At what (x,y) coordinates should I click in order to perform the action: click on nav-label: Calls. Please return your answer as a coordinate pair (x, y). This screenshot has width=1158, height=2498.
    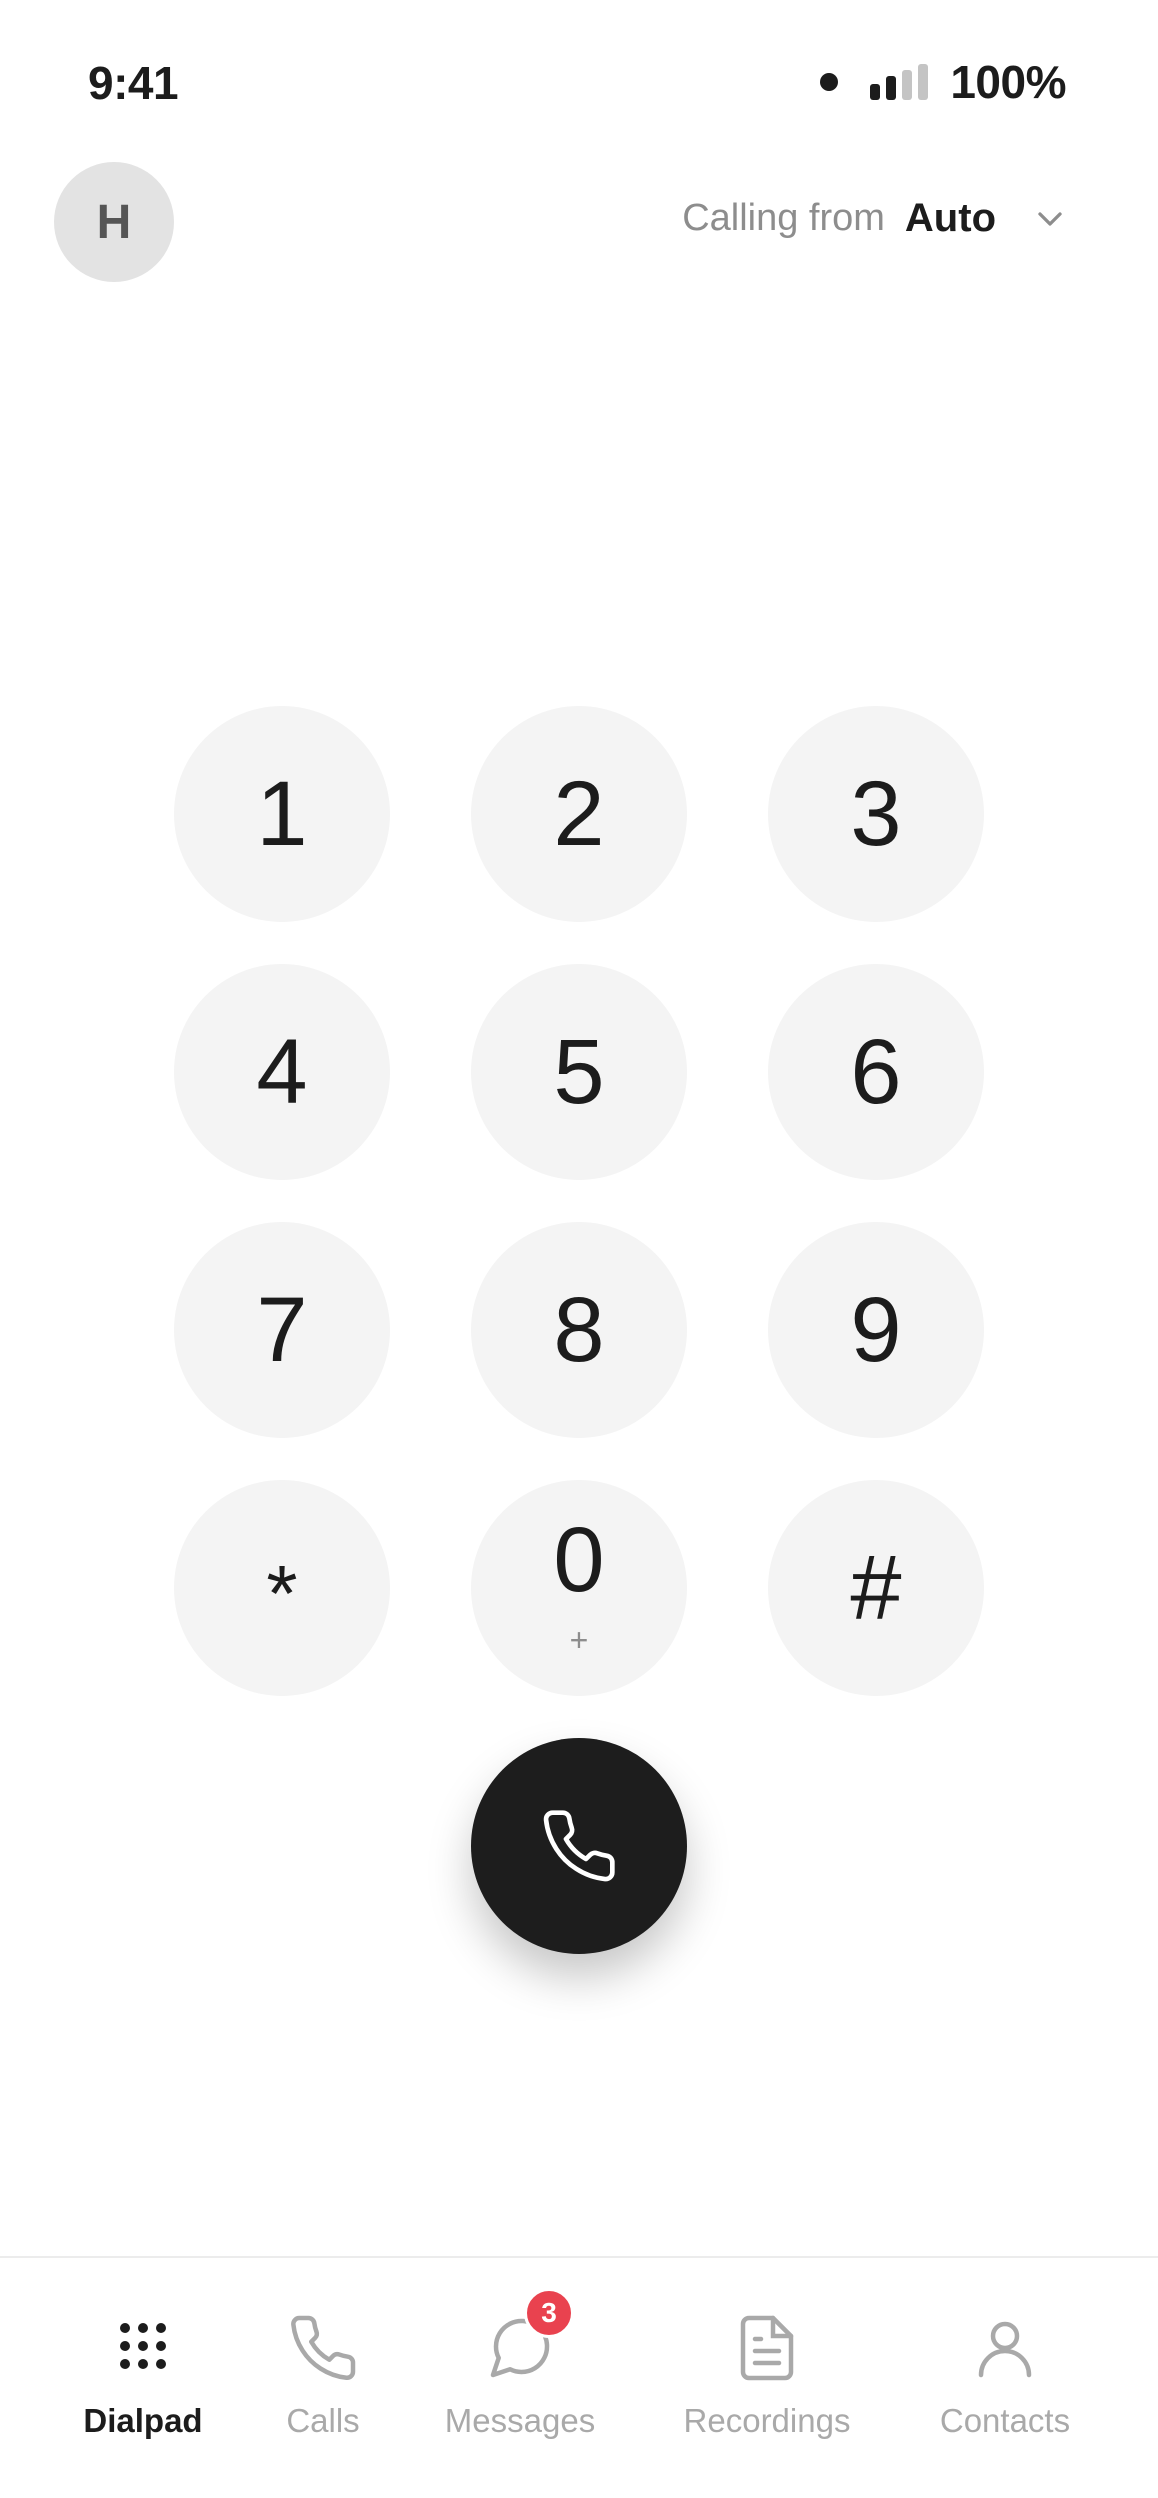
    Looking at the image, I should click on (323, 2420).